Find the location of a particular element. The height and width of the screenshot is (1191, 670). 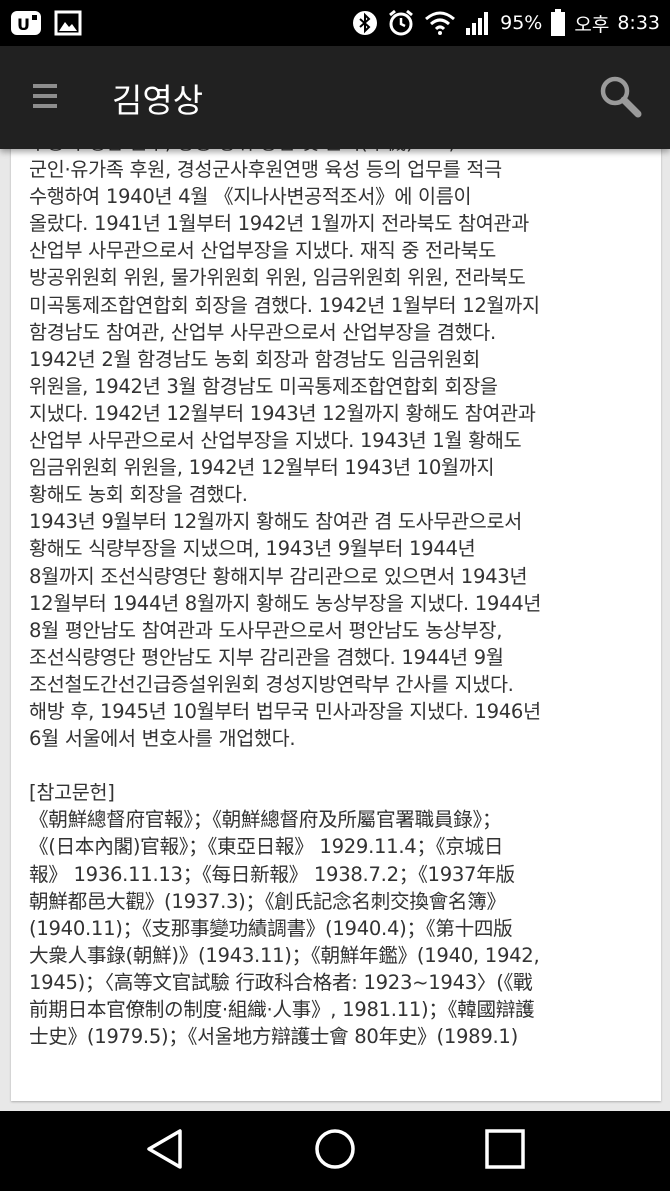

time-period: 오후 is located at coordinates (592, 24).